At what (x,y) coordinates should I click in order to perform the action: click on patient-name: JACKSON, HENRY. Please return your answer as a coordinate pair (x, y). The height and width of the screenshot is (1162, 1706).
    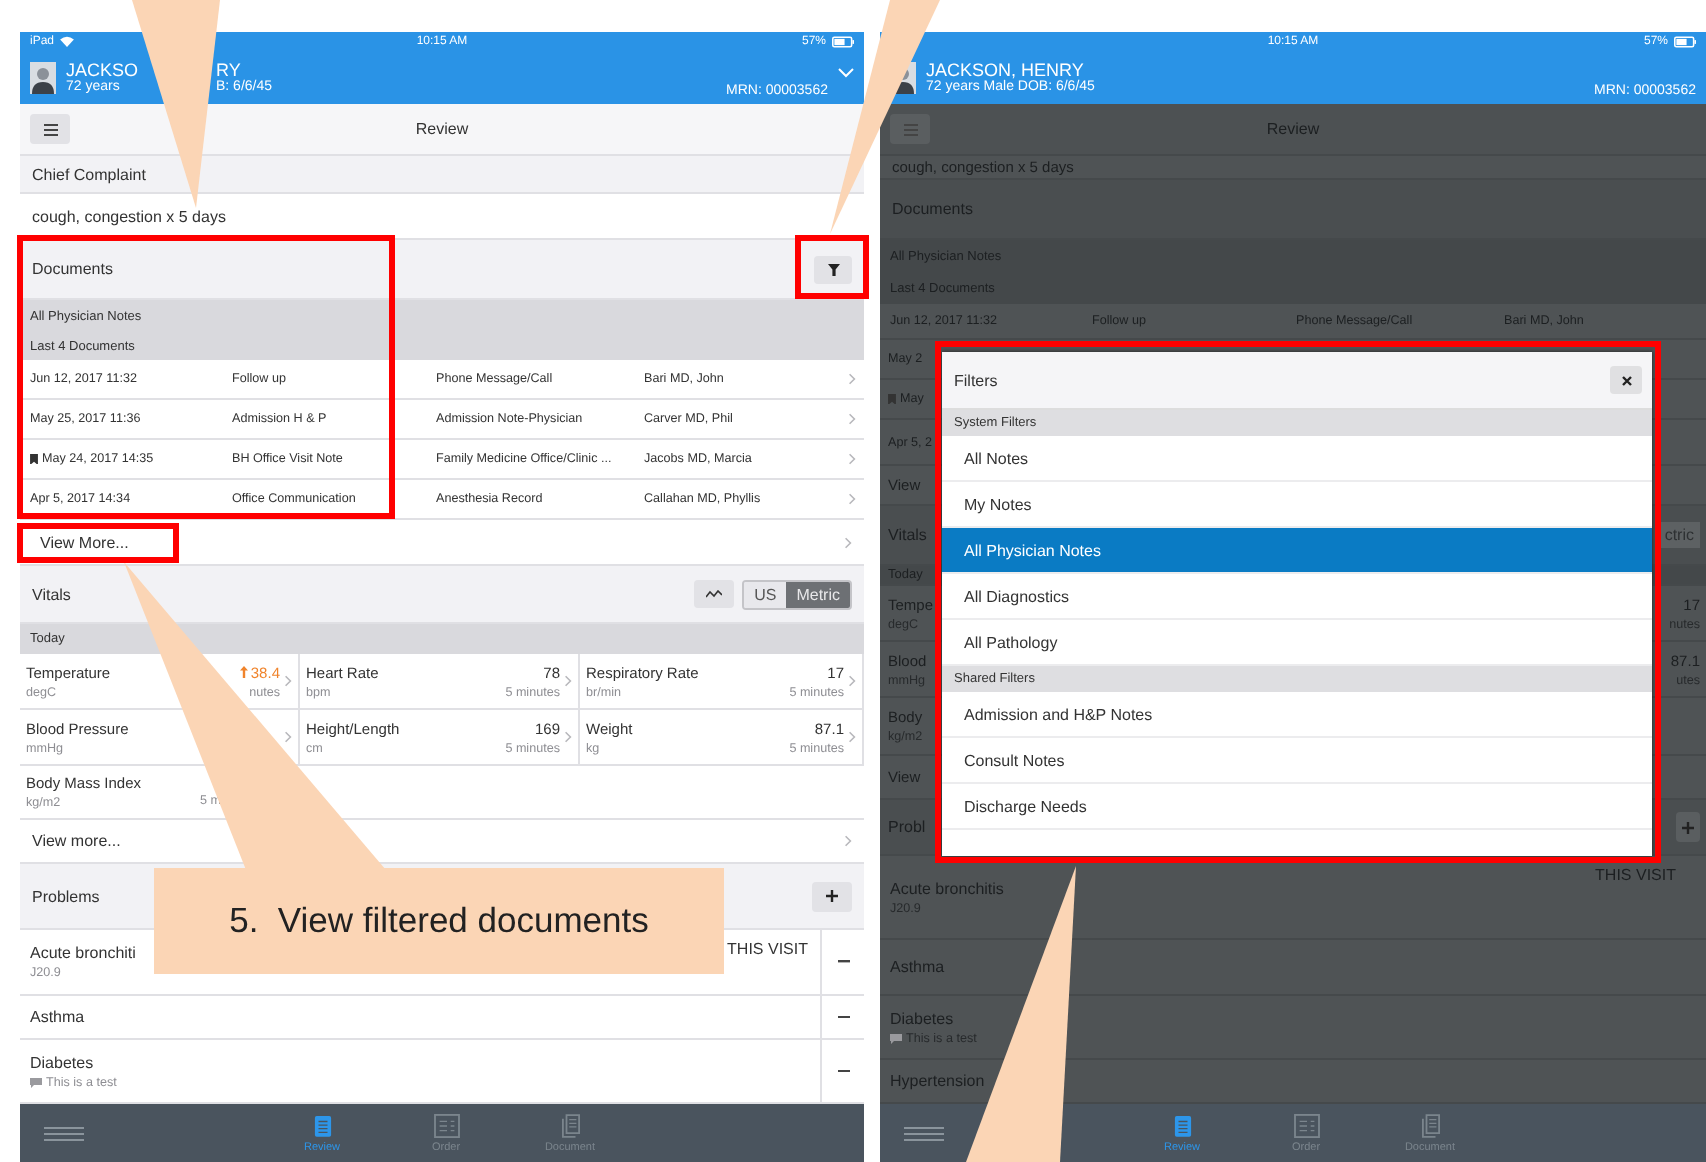
    Looking at the image, I should click on (1005, 69).